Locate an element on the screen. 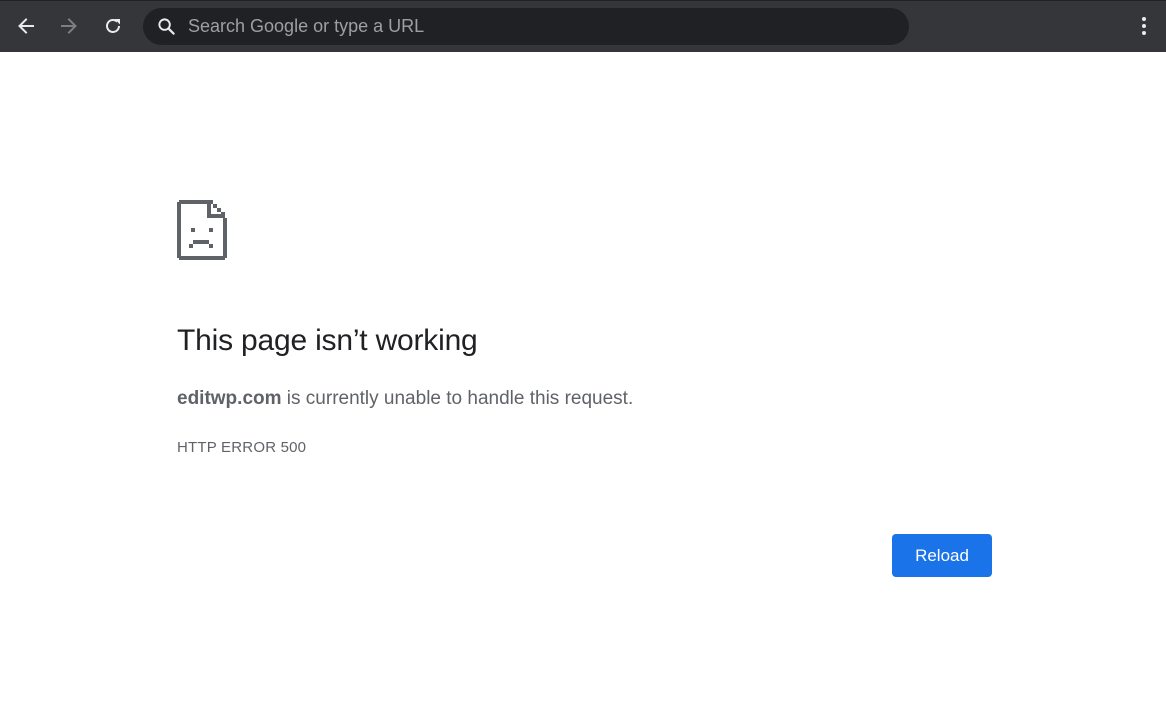 This screenshot has height=718, width=1166. error-domain: editwp.com is located at coordinates (229, 398).